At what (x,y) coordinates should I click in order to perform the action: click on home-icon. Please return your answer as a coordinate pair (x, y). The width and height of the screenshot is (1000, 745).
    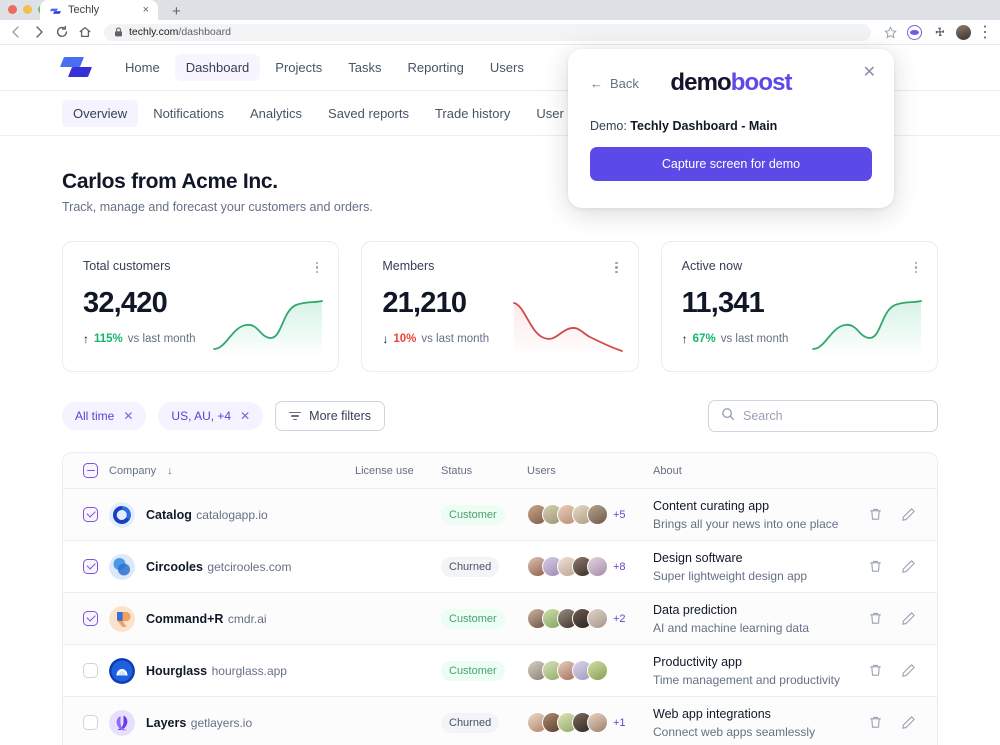
    Looking at the image, I should click on (85, 32).